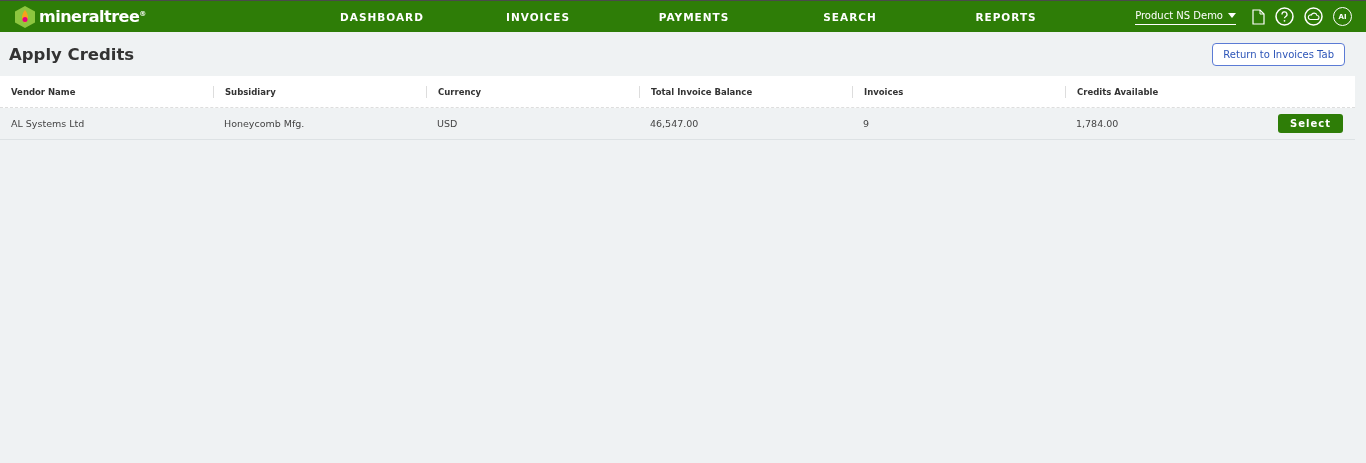  Describe the element at coordinates (532, 91) in the screenshot. I see `column-header: Currency` at that location.